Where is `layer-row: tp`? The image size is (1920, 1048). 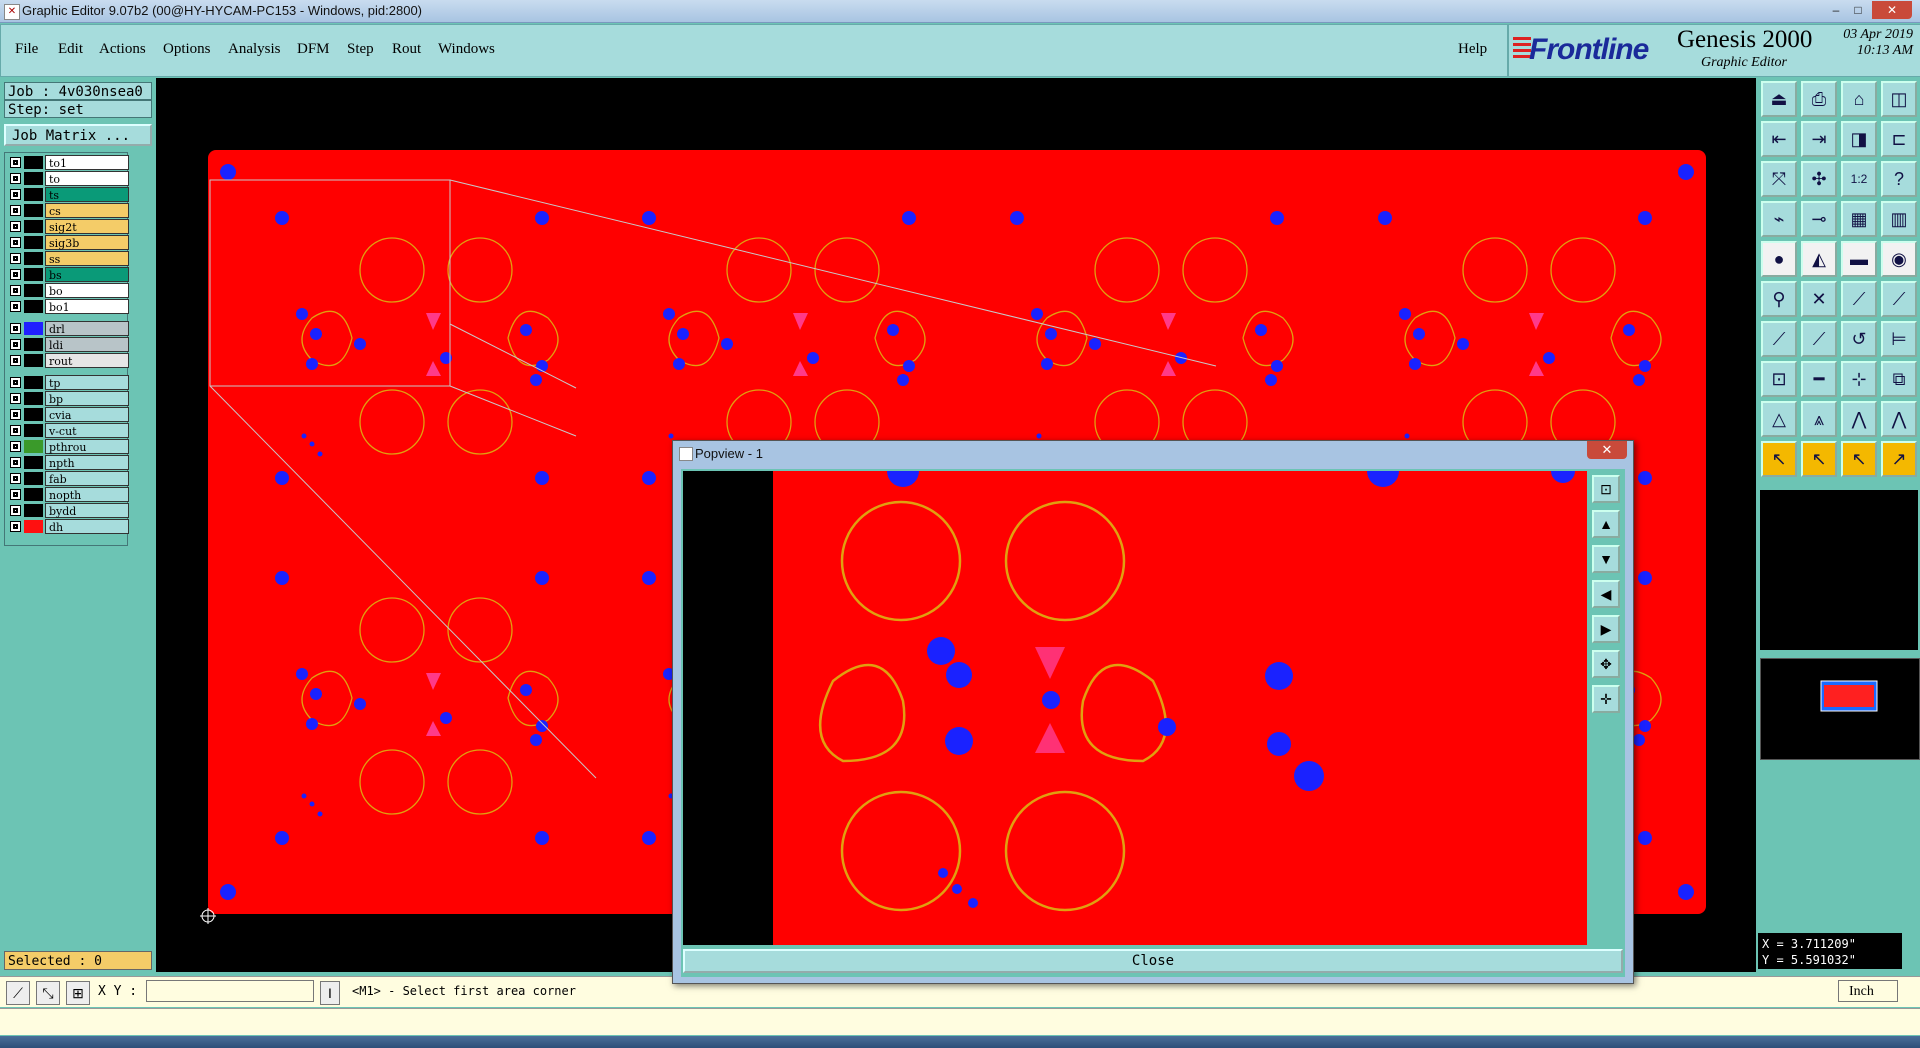 layer-row: tp is located at coordinates (68, 382).